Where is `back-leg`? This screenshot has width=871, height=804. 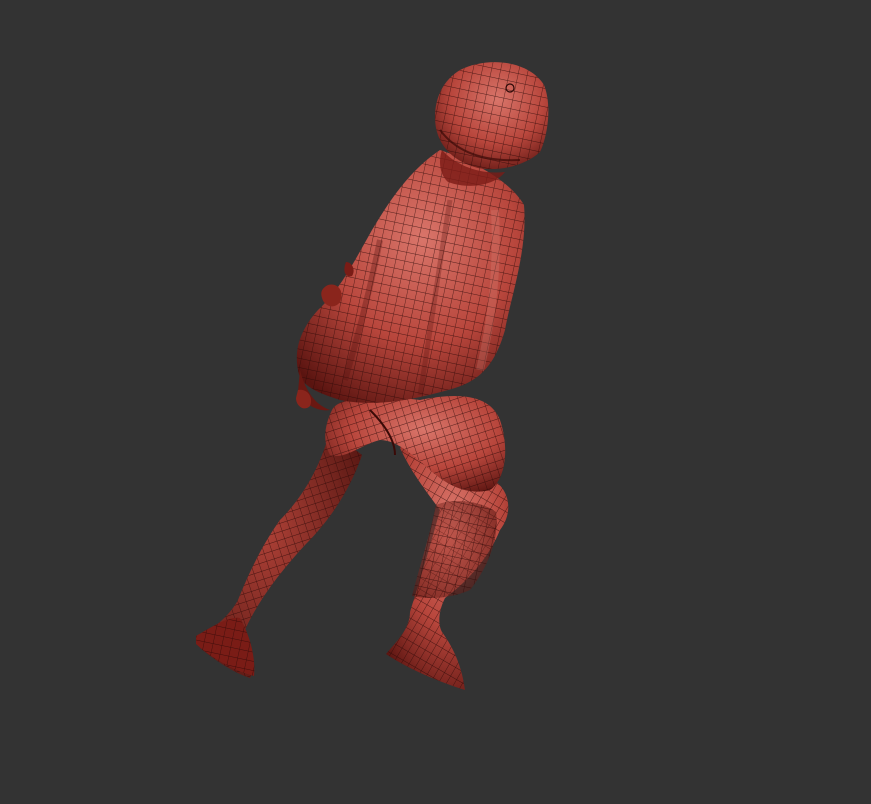
back-leg is located at coordinates (279, 554).